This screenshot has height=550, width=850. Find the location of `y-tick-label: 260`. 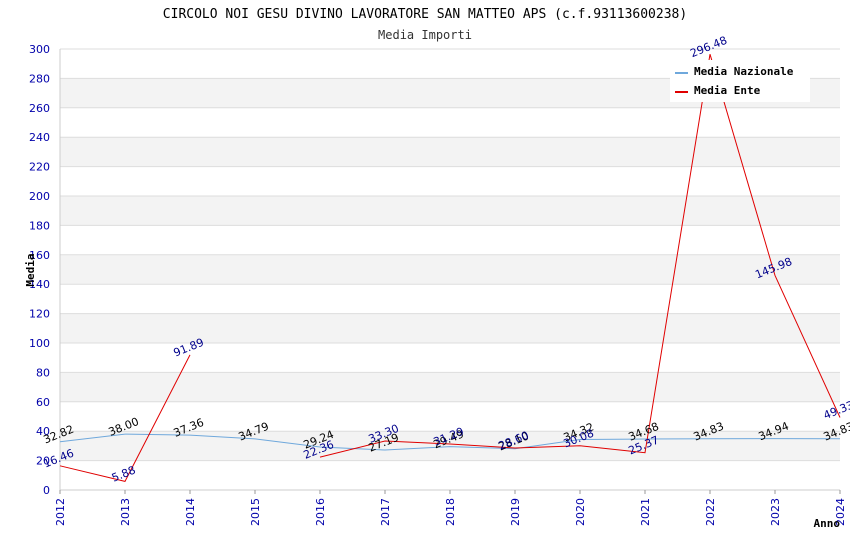

y-tick-label: 260 is located at coordinates (39, 108).